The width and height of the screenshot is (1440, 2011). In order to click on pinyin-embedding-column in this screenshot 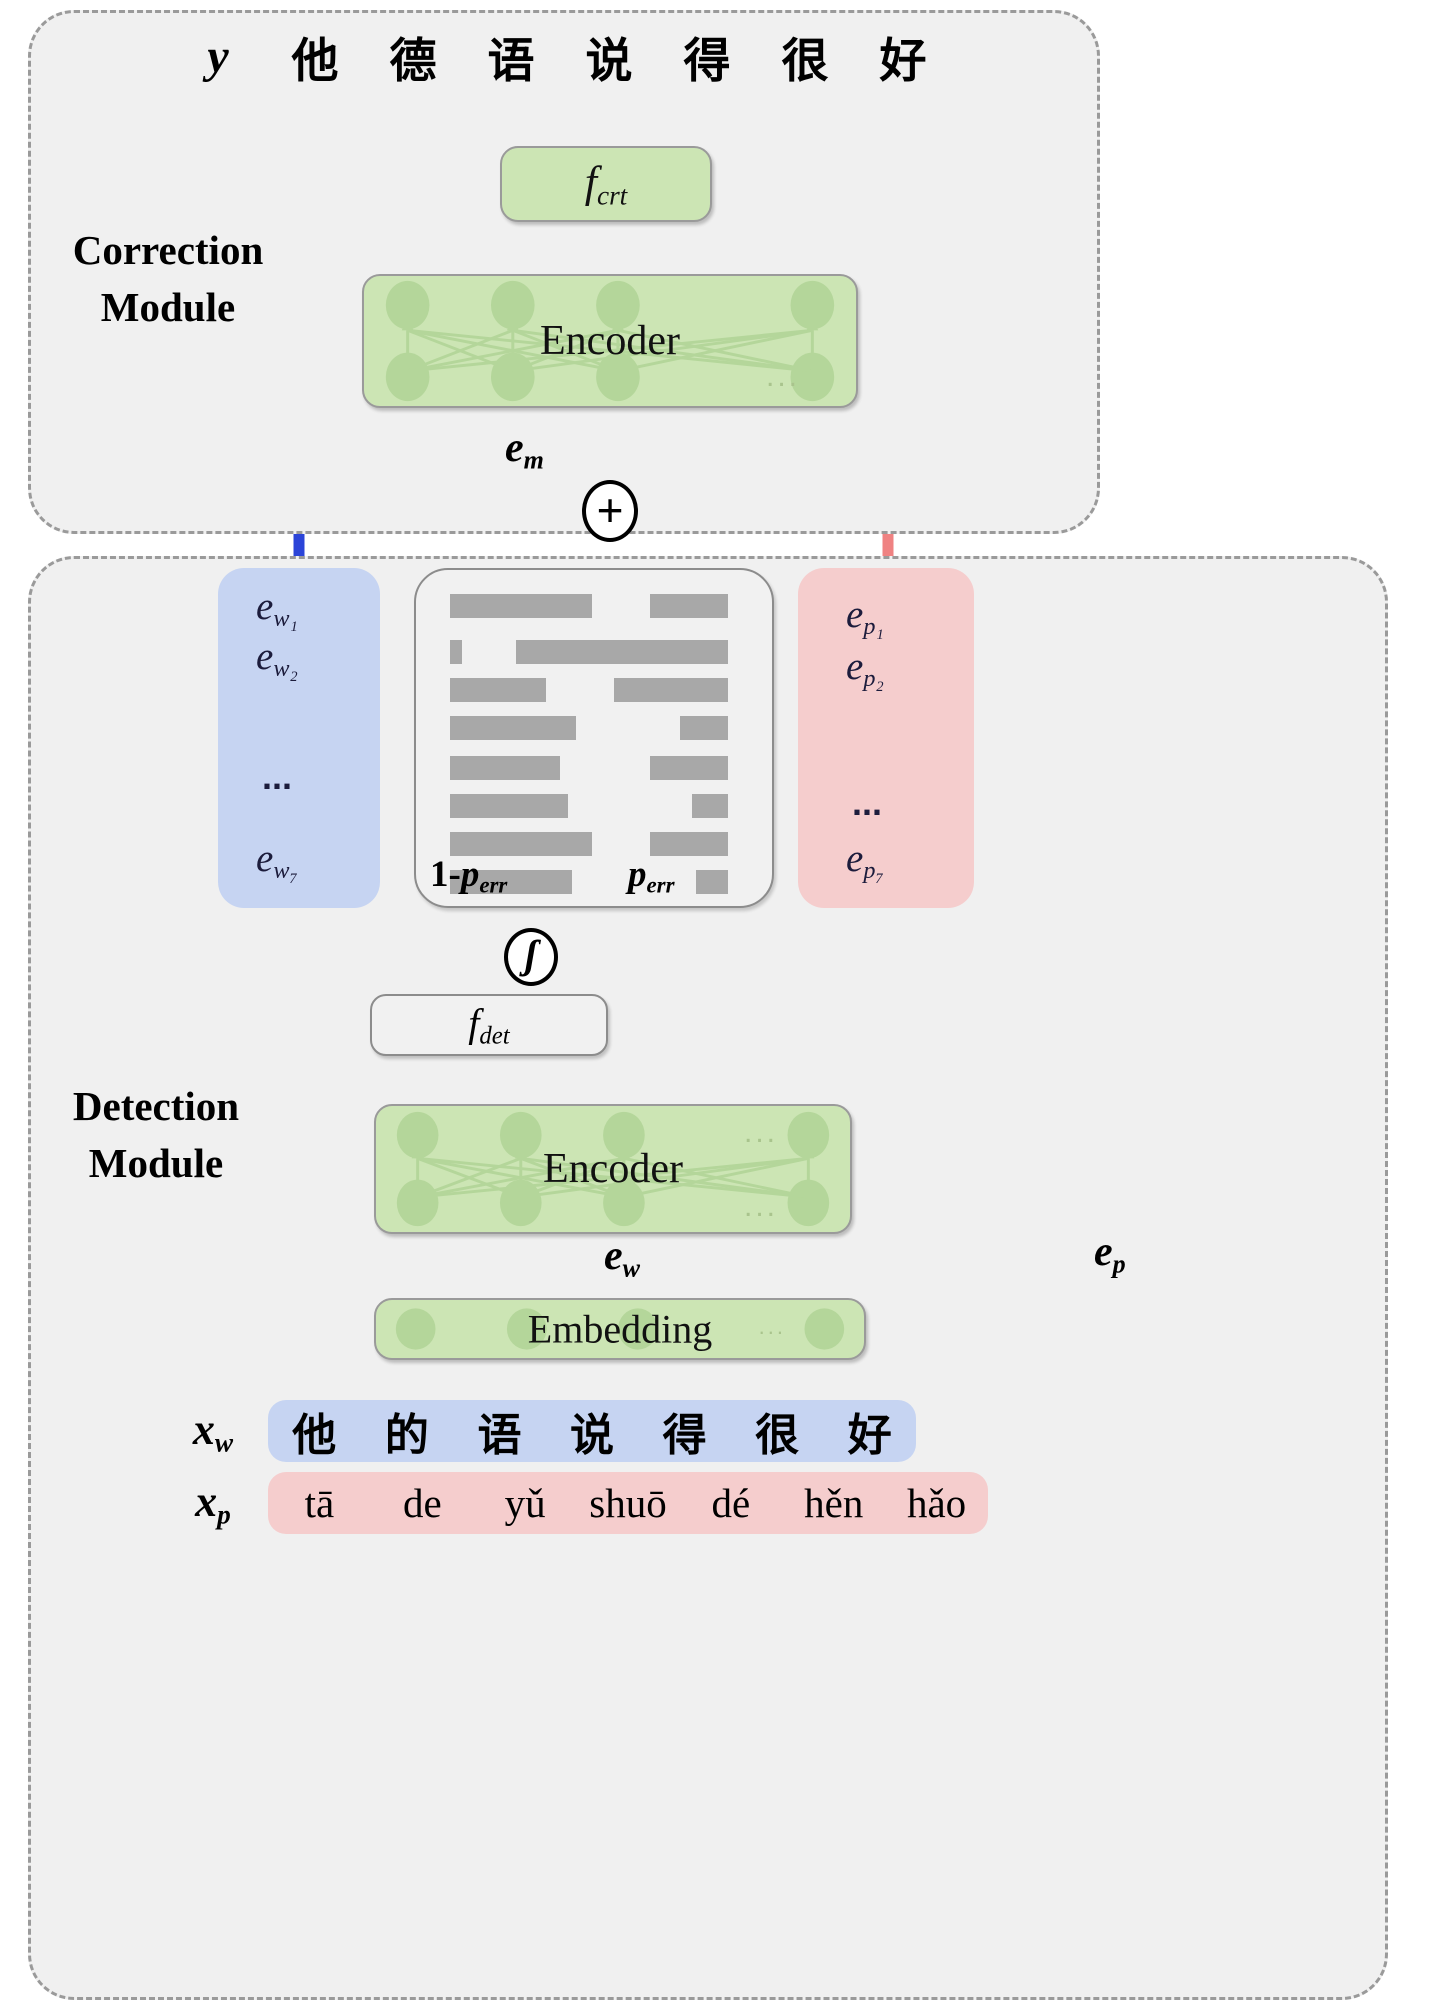, I will do `click(886, 738)`.